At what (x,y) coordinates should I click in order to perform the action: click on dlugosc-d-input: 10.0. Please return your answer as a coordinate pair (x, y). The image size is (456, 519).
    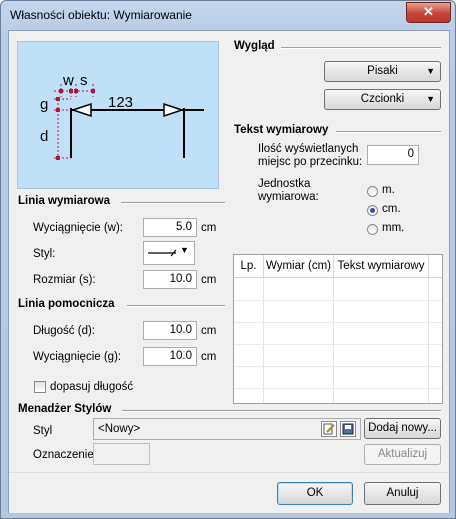
    Looking at the image, I should click on (170, 330).